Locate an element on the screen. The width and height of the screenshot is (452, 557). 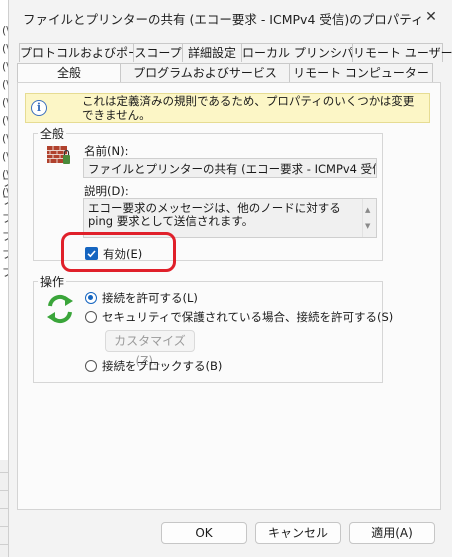
allow-connection-label: 接続を許可する(L) is located at coordinates (150, 298).